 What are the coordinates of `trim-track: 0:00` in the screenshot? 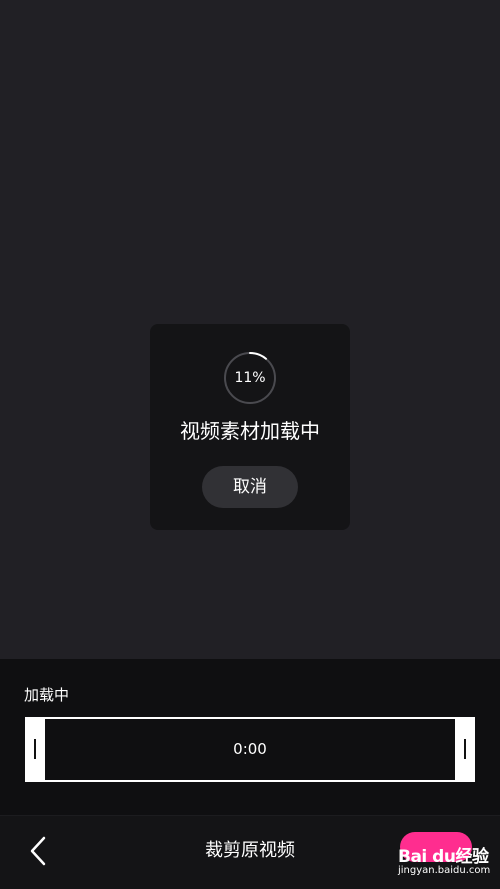 It's located at (250, 749).